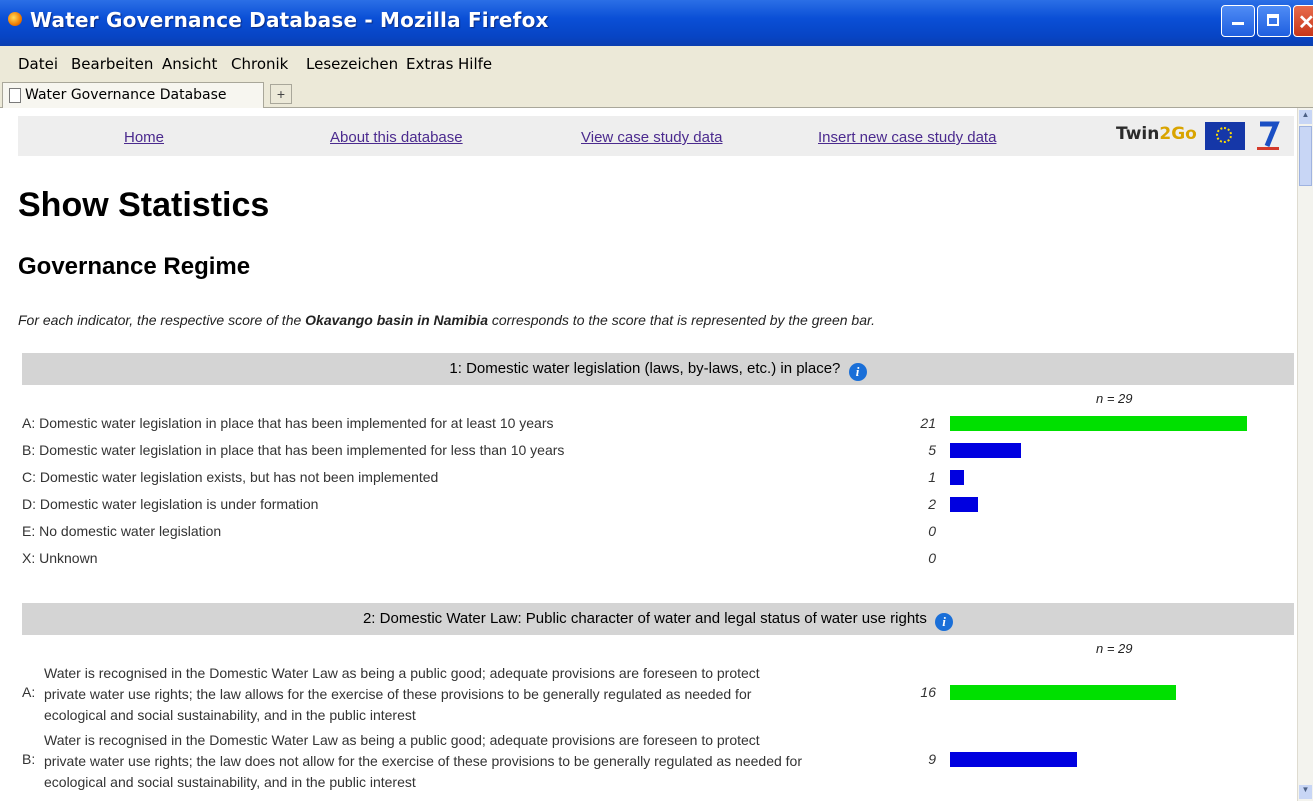 The width and height of the screenshot is (1313, 801). What do you see at coordinates (932, 477) in the screenshot?
I see `option-count: 1` at bounding box center [932, 477].